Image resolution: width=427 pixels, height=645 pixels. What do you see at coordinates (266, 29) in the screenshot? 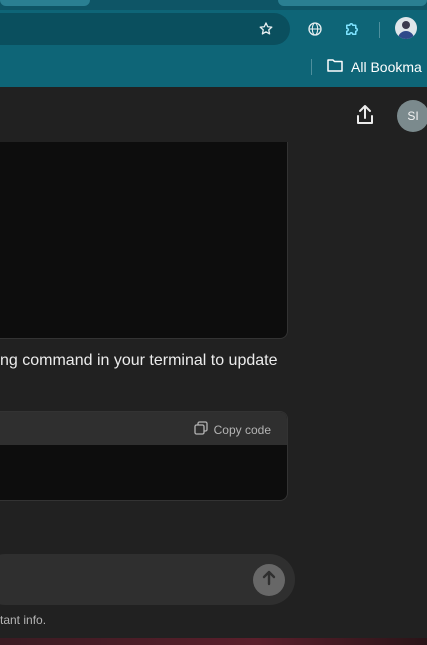
I see `star-icon` at bounding box center [266, 29].